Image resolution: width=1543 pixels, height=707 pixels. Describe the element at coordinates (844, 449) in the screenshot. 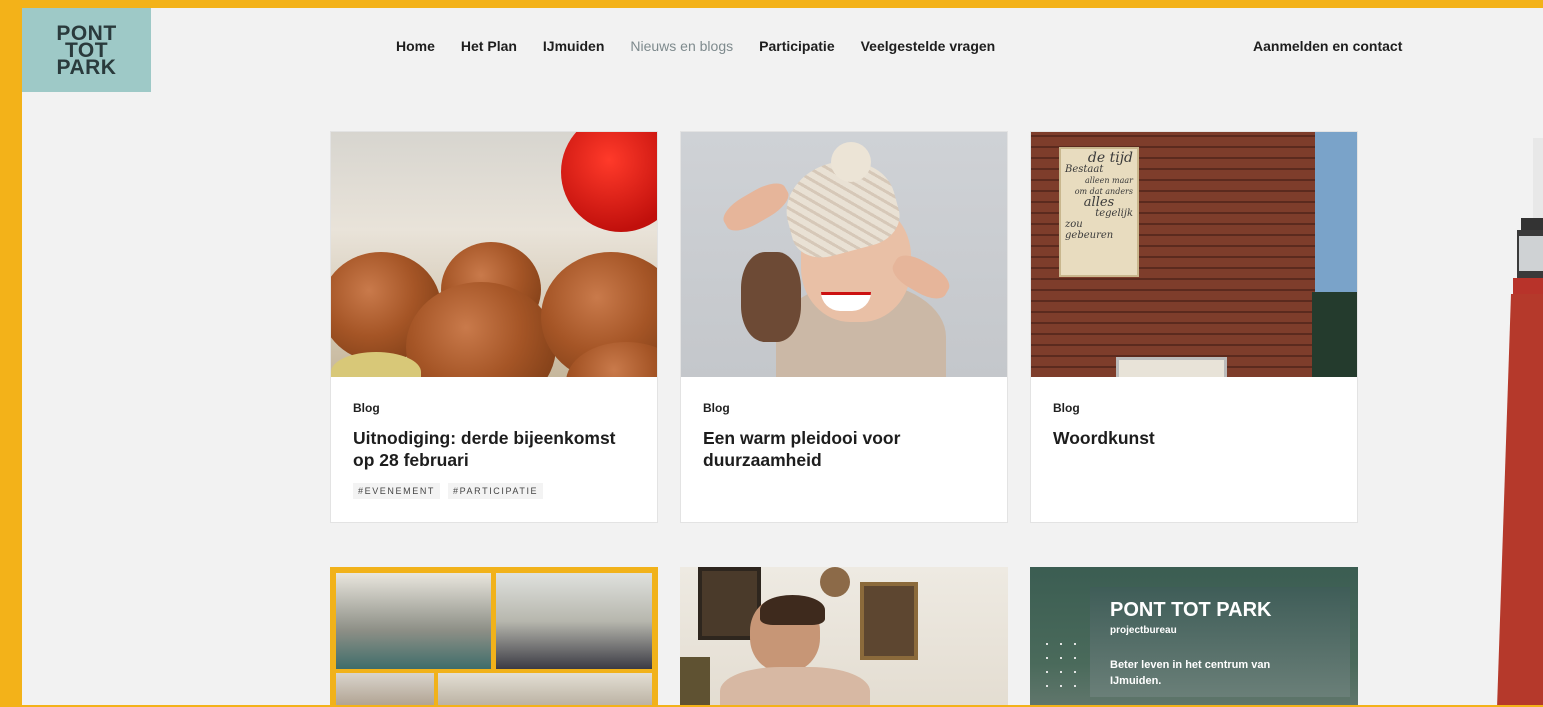

I see `card-title: Een warm pleidooi voor duurzaamheid` at that location.